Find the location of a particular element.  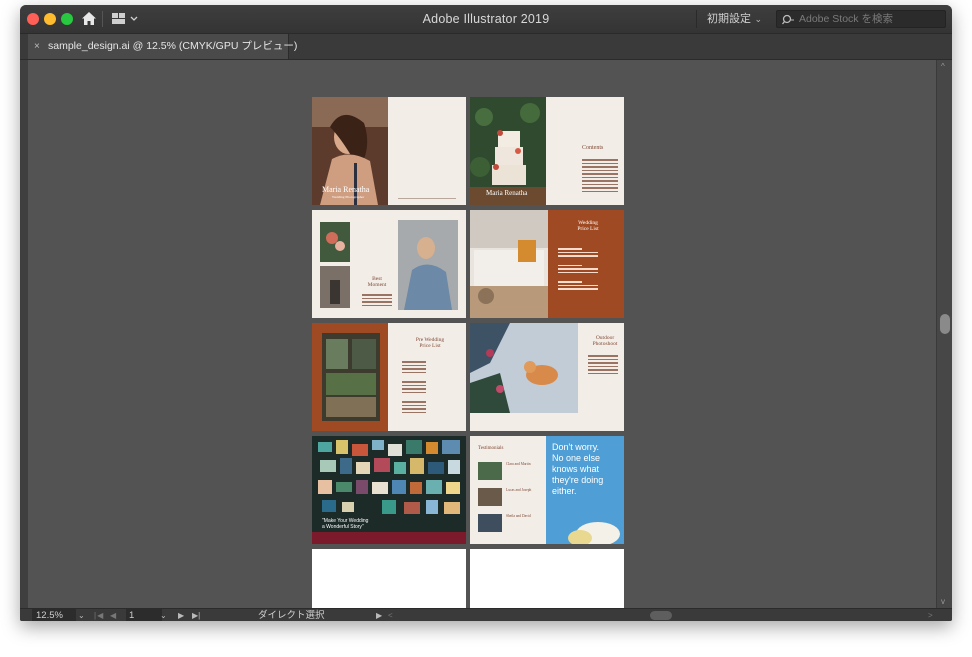

status-menu-icon: ▶ is located at coordinates (379, 615).